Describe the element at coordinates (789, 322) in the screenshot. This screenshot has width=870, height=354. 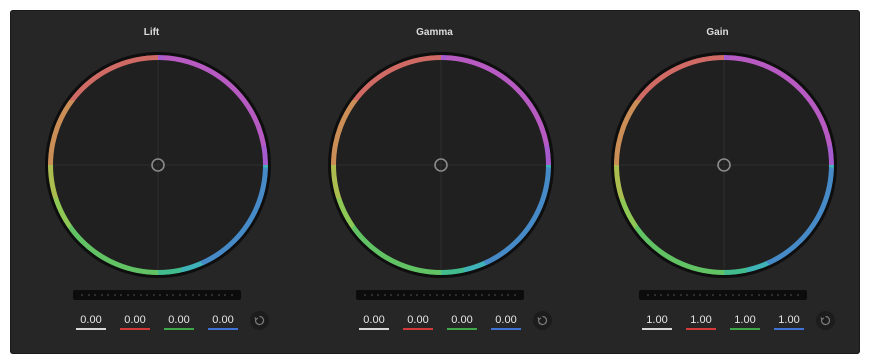
I see `gain-b-value: 1.00` at that location.